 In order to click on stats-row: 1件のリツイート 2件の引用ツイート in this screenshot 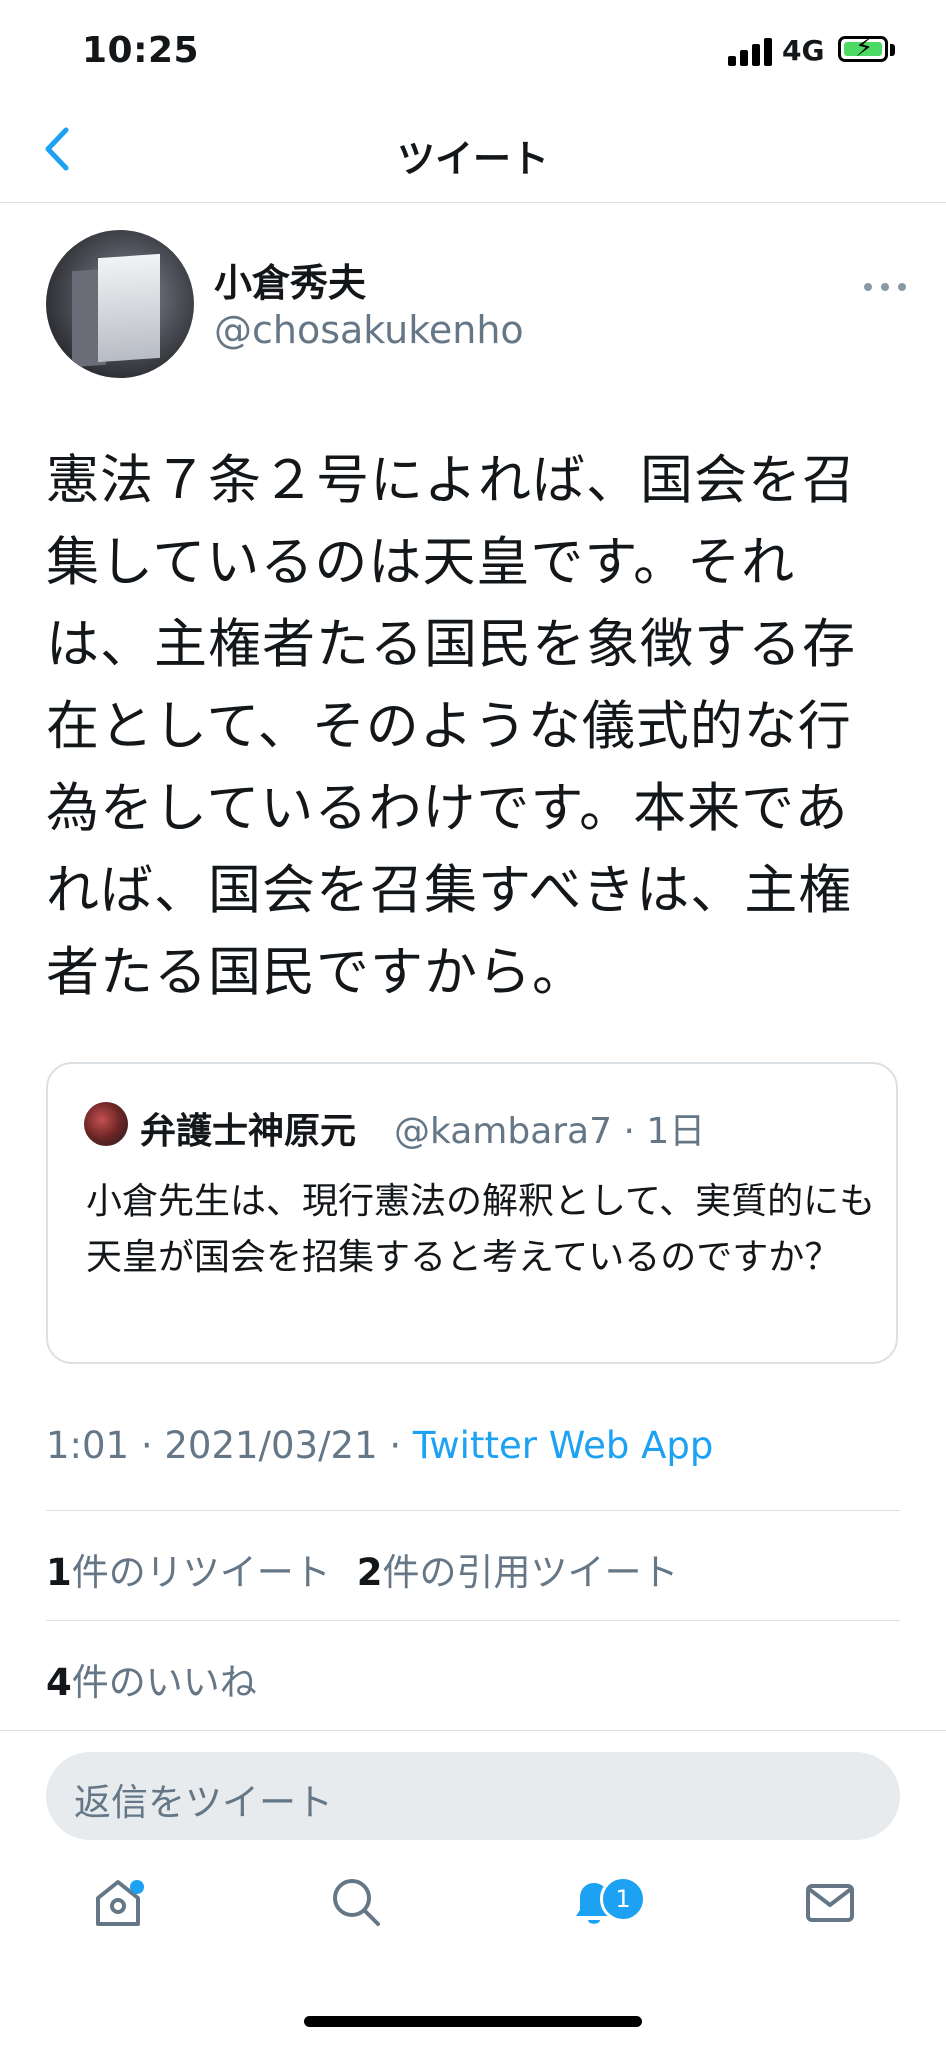, I will do `click(362, 1569)`.